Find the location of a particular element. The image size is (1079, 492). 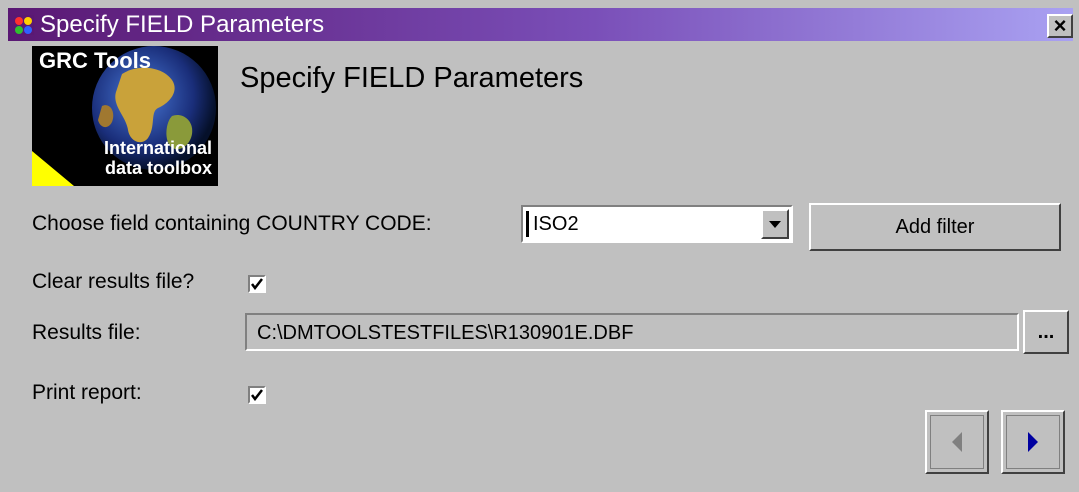

results-file-value: C:\DMTOOLSTESTFILES\R130901E.DBF is located at coordinates (445, 333).